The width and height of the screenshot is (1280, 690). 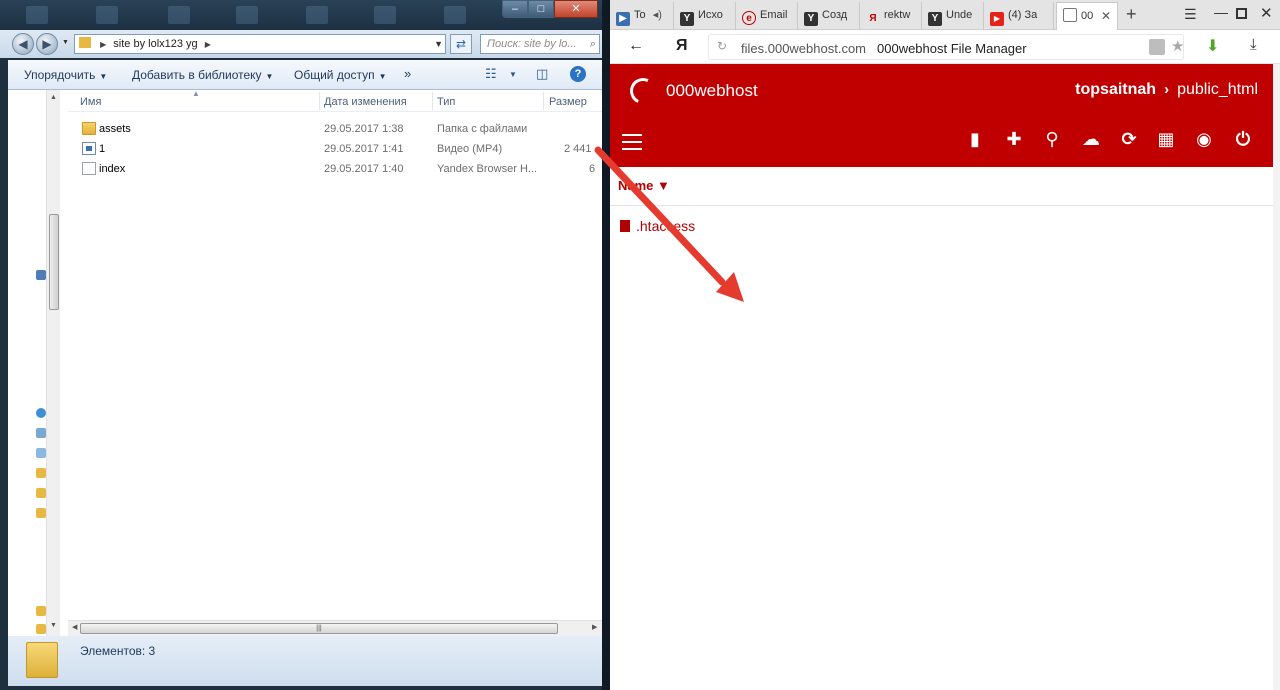 I want to click on network-icon, so click(x=41, y=275).